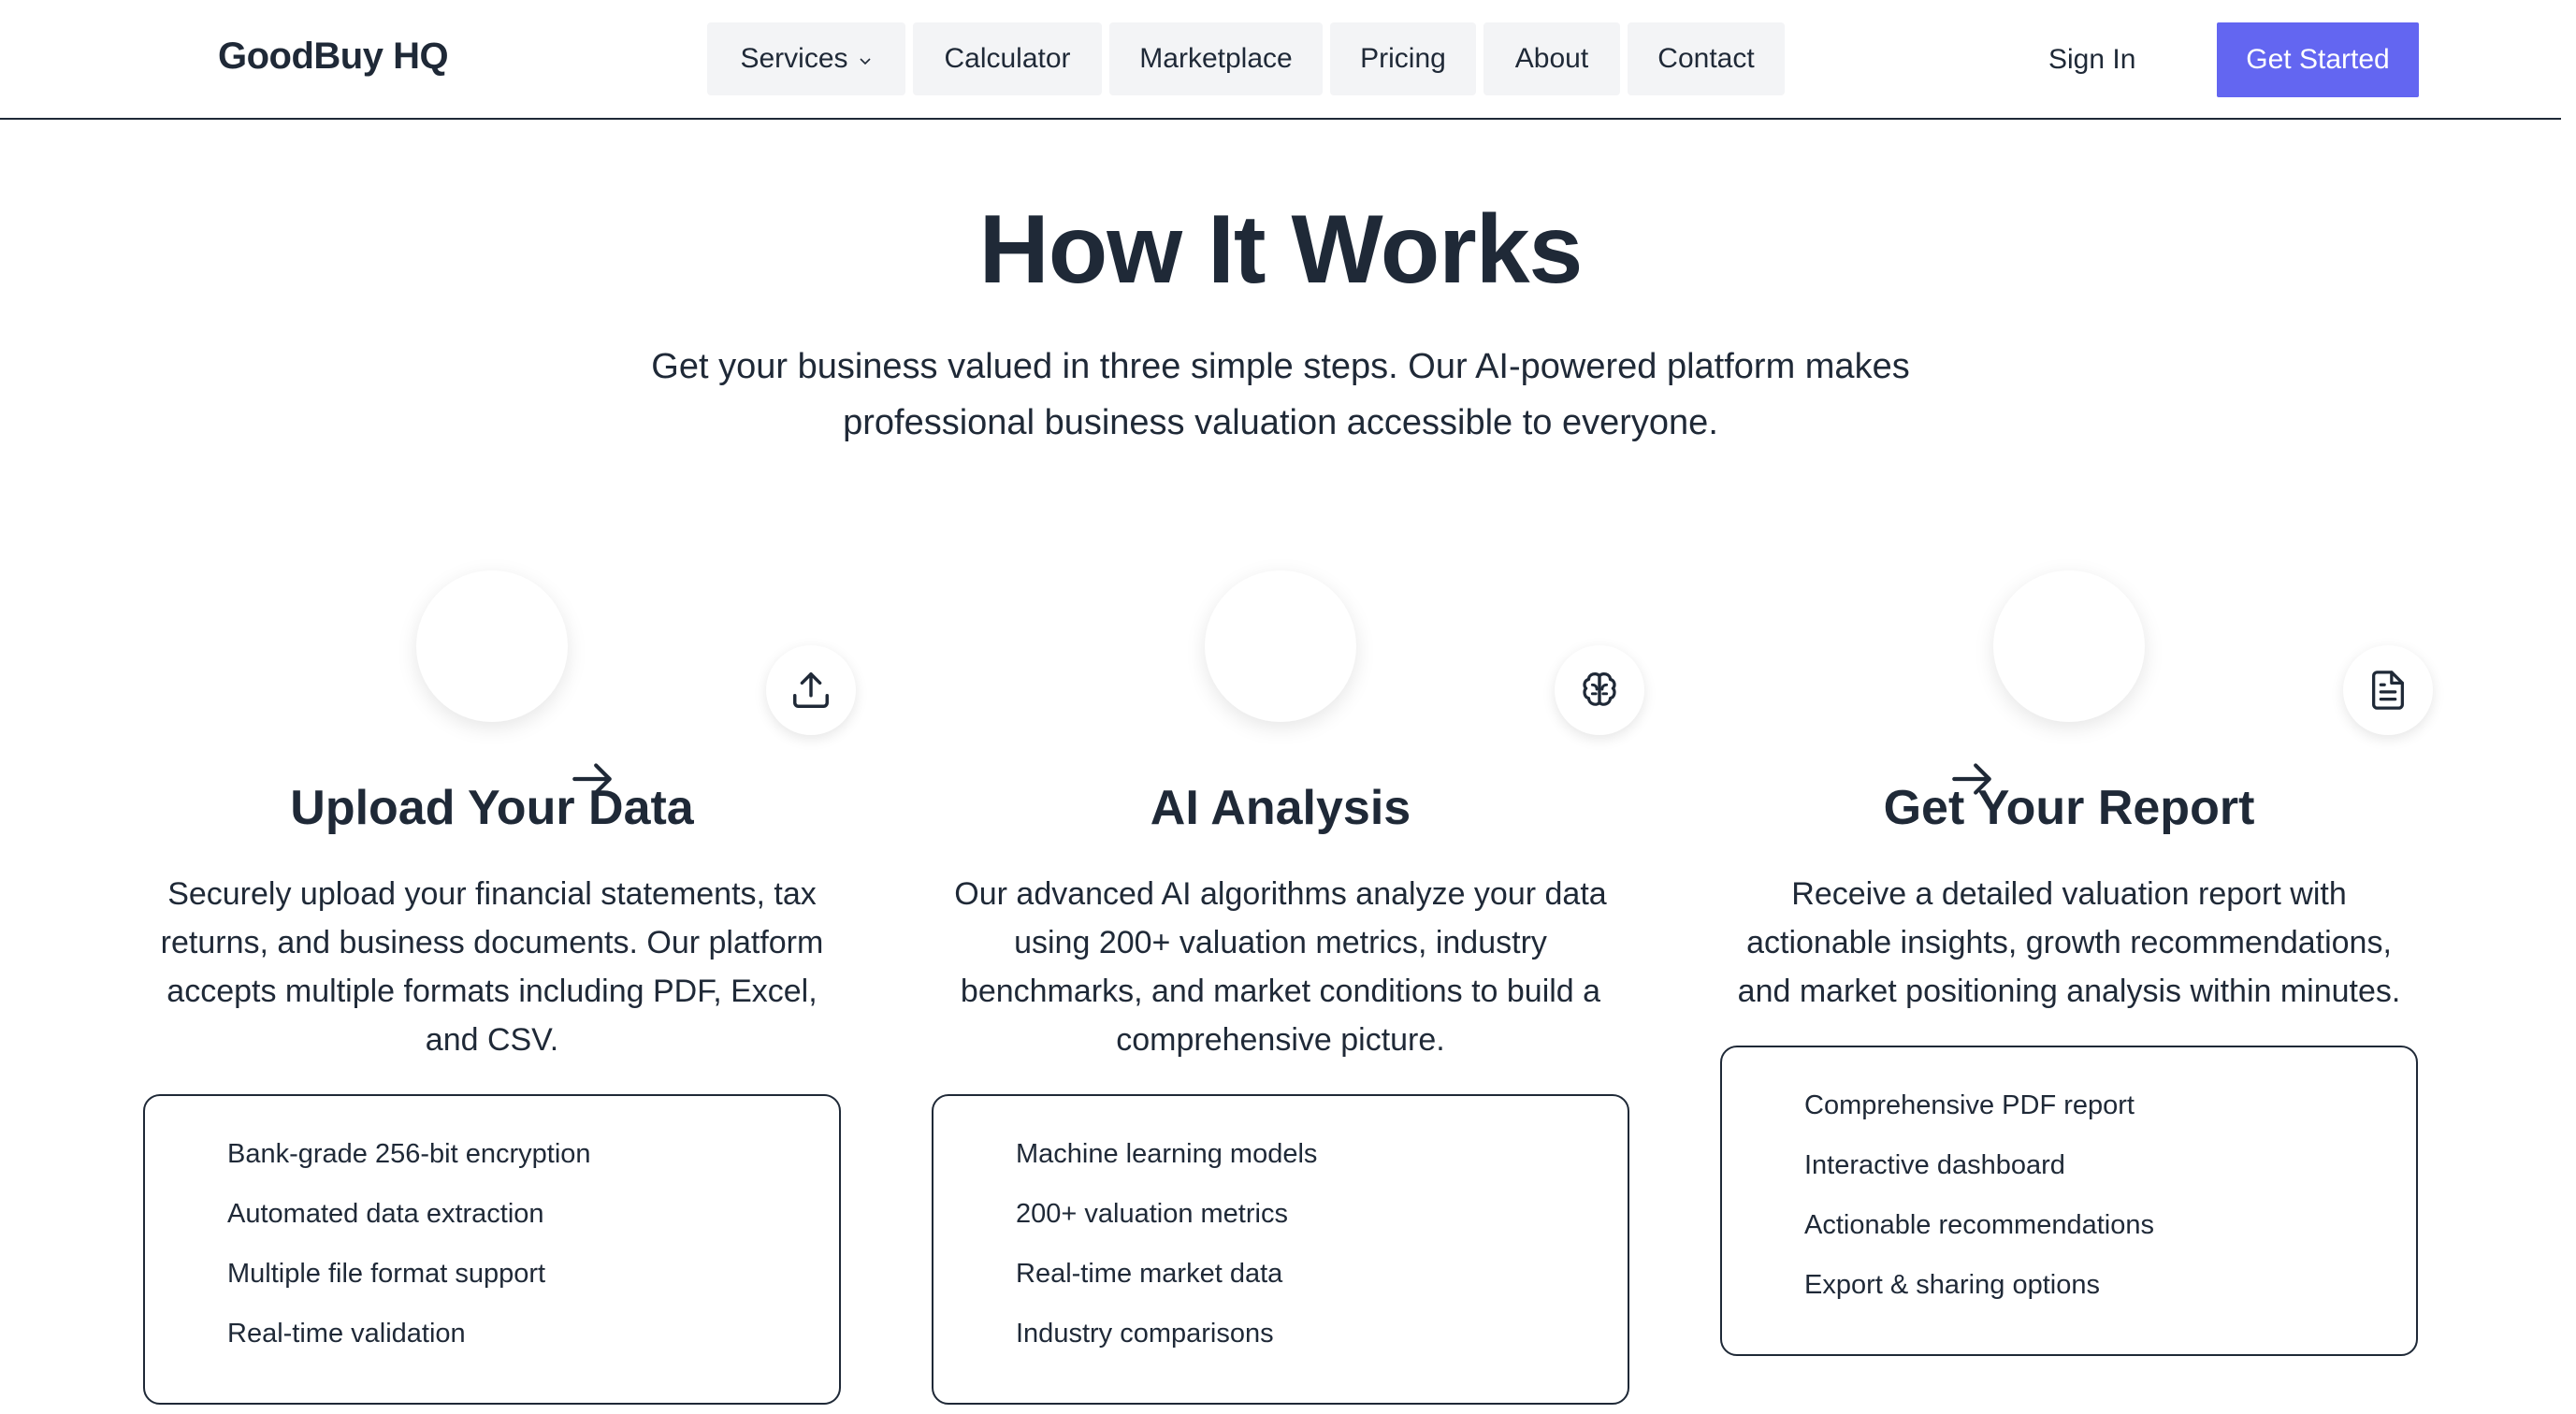 Image resolution: width=2576 pixels, height=1414 pixels. I want to click on feature-item: Real-time market data, so click(1149, 1274).